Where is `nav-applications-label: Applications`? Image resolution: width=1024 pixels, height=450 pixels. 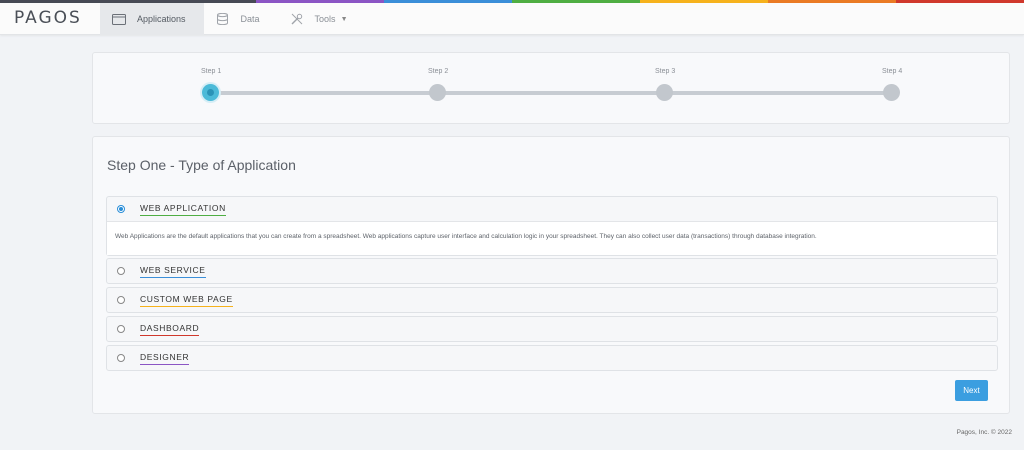 nav-applications-label: Applications is located at coordinates (161, 19).